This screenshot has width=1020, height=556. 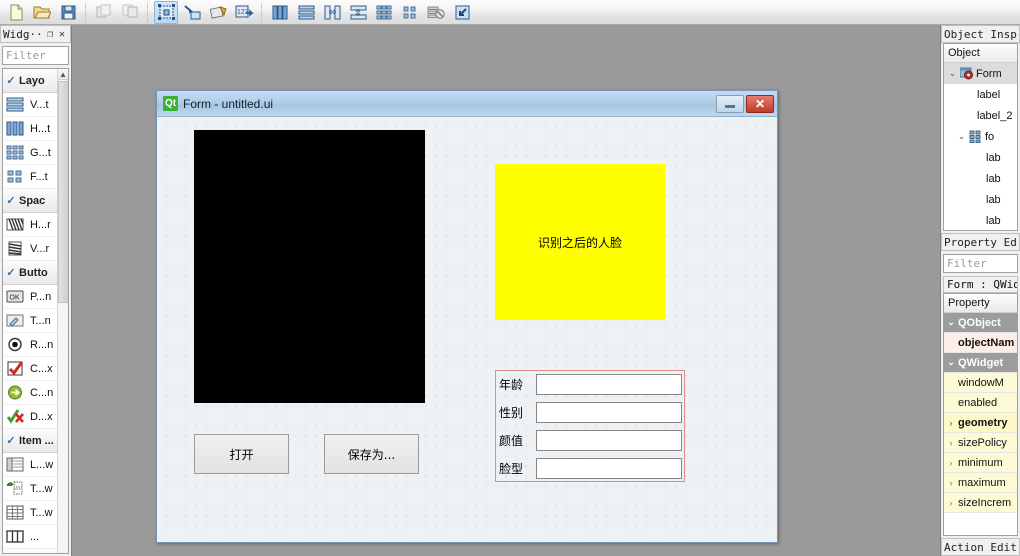 What do you see at coordinates (306, 12) in the screenshot?
I see `layout-vertically-icon` at bounding box center [306, 12].